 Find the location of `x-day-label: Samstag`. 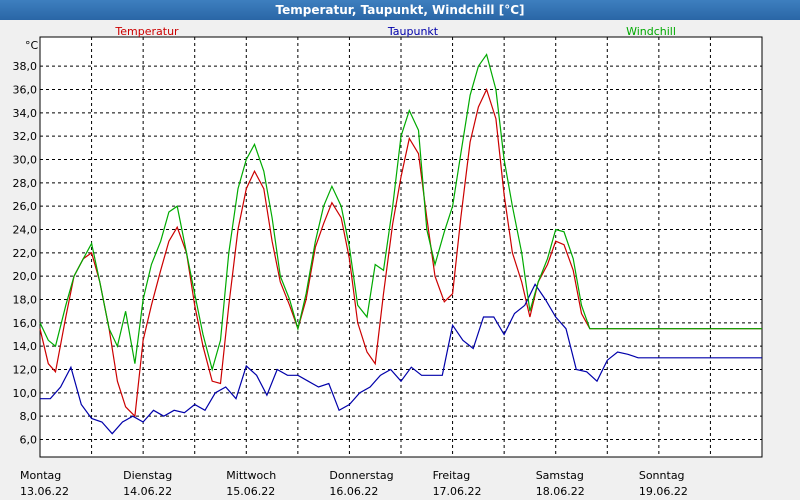

x-day-label: Samstag is located at coordinates (560, 475).